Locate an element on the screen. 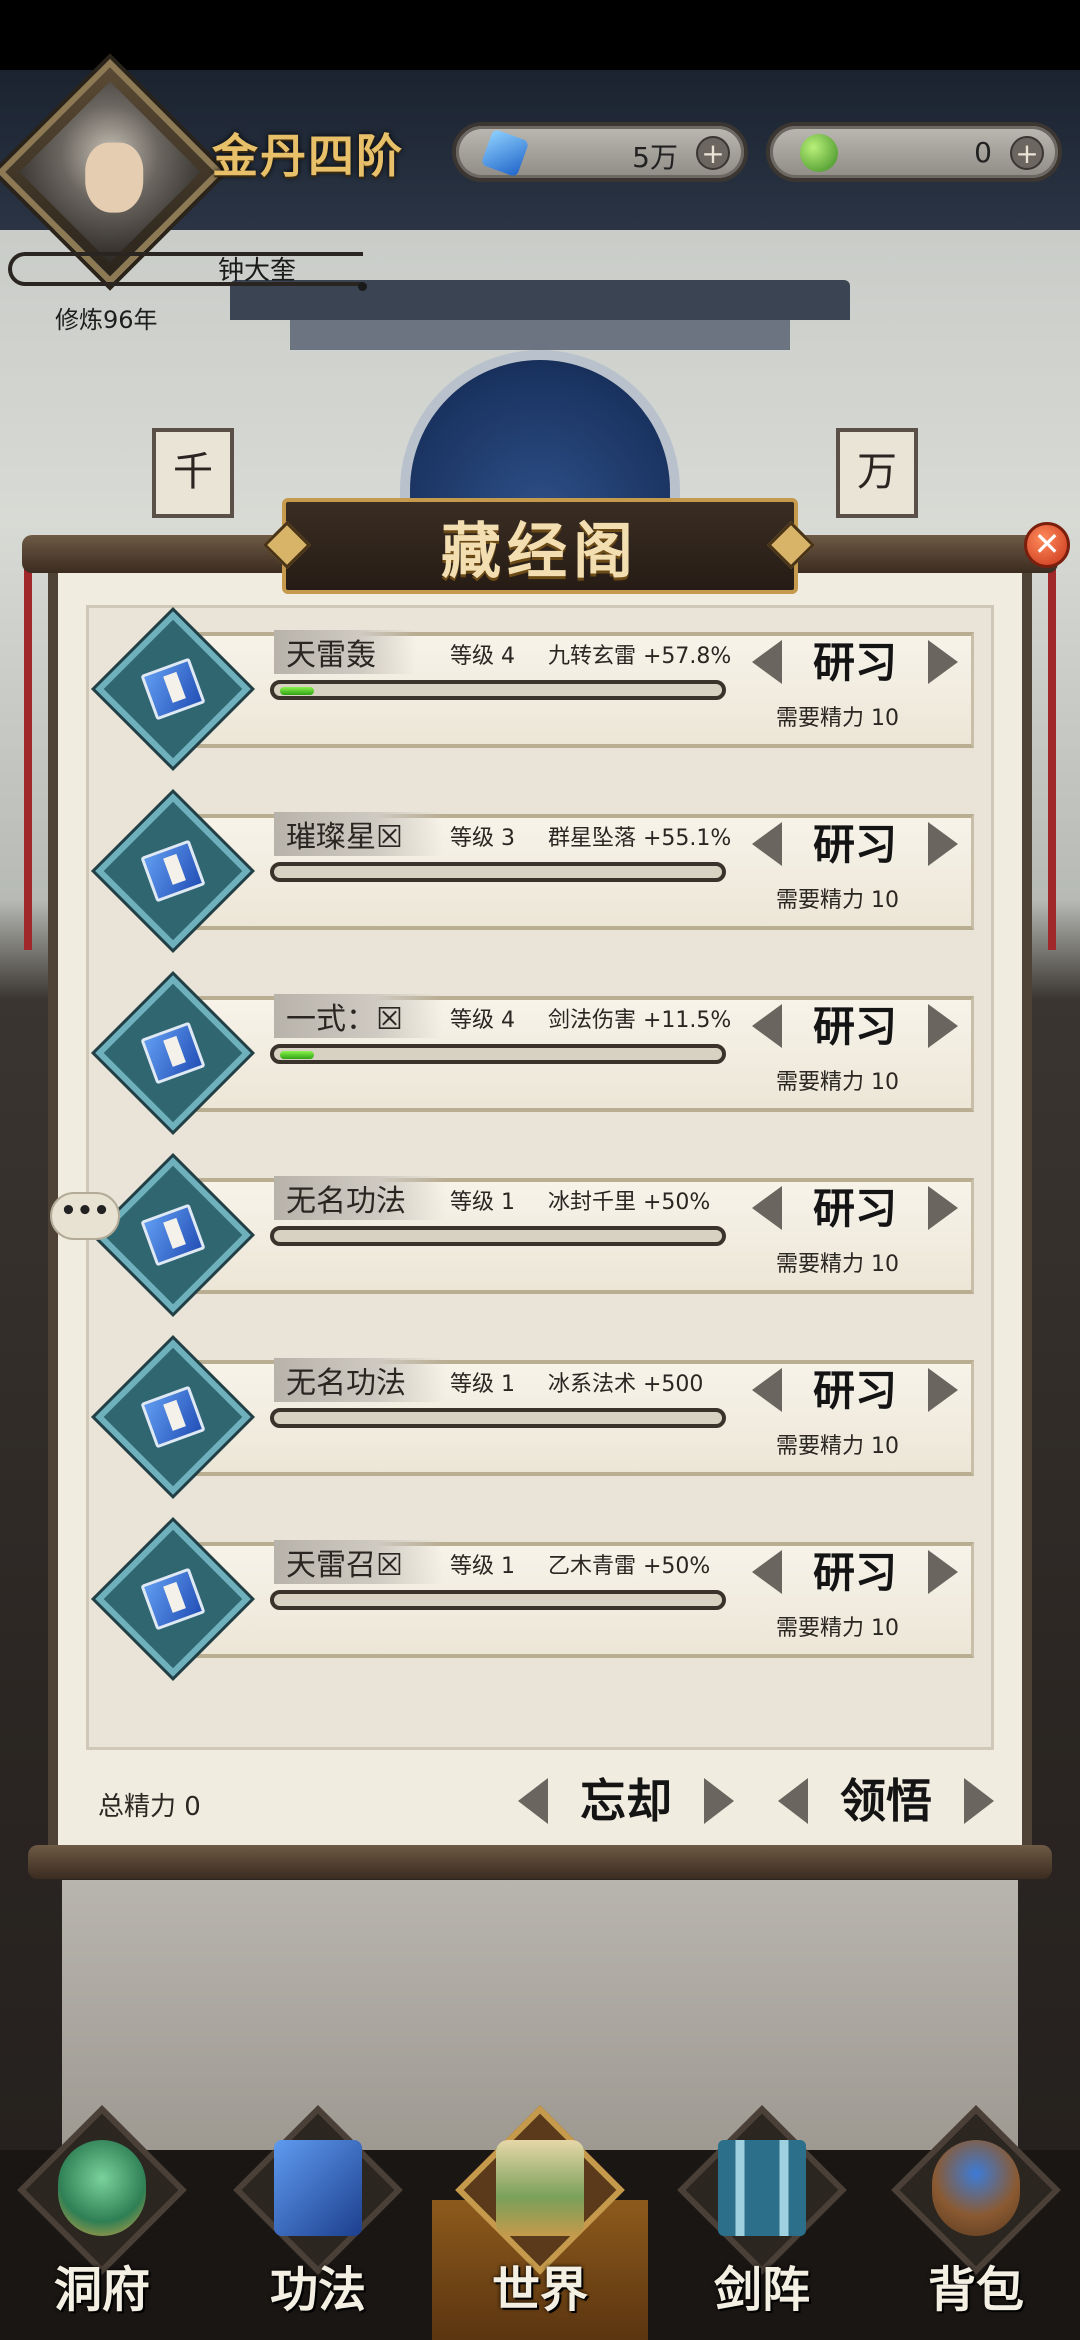 The width and height of the screenshot is (1080, 2340). nav-item-backpack: 背包 is located at coordinates (976, 2210).